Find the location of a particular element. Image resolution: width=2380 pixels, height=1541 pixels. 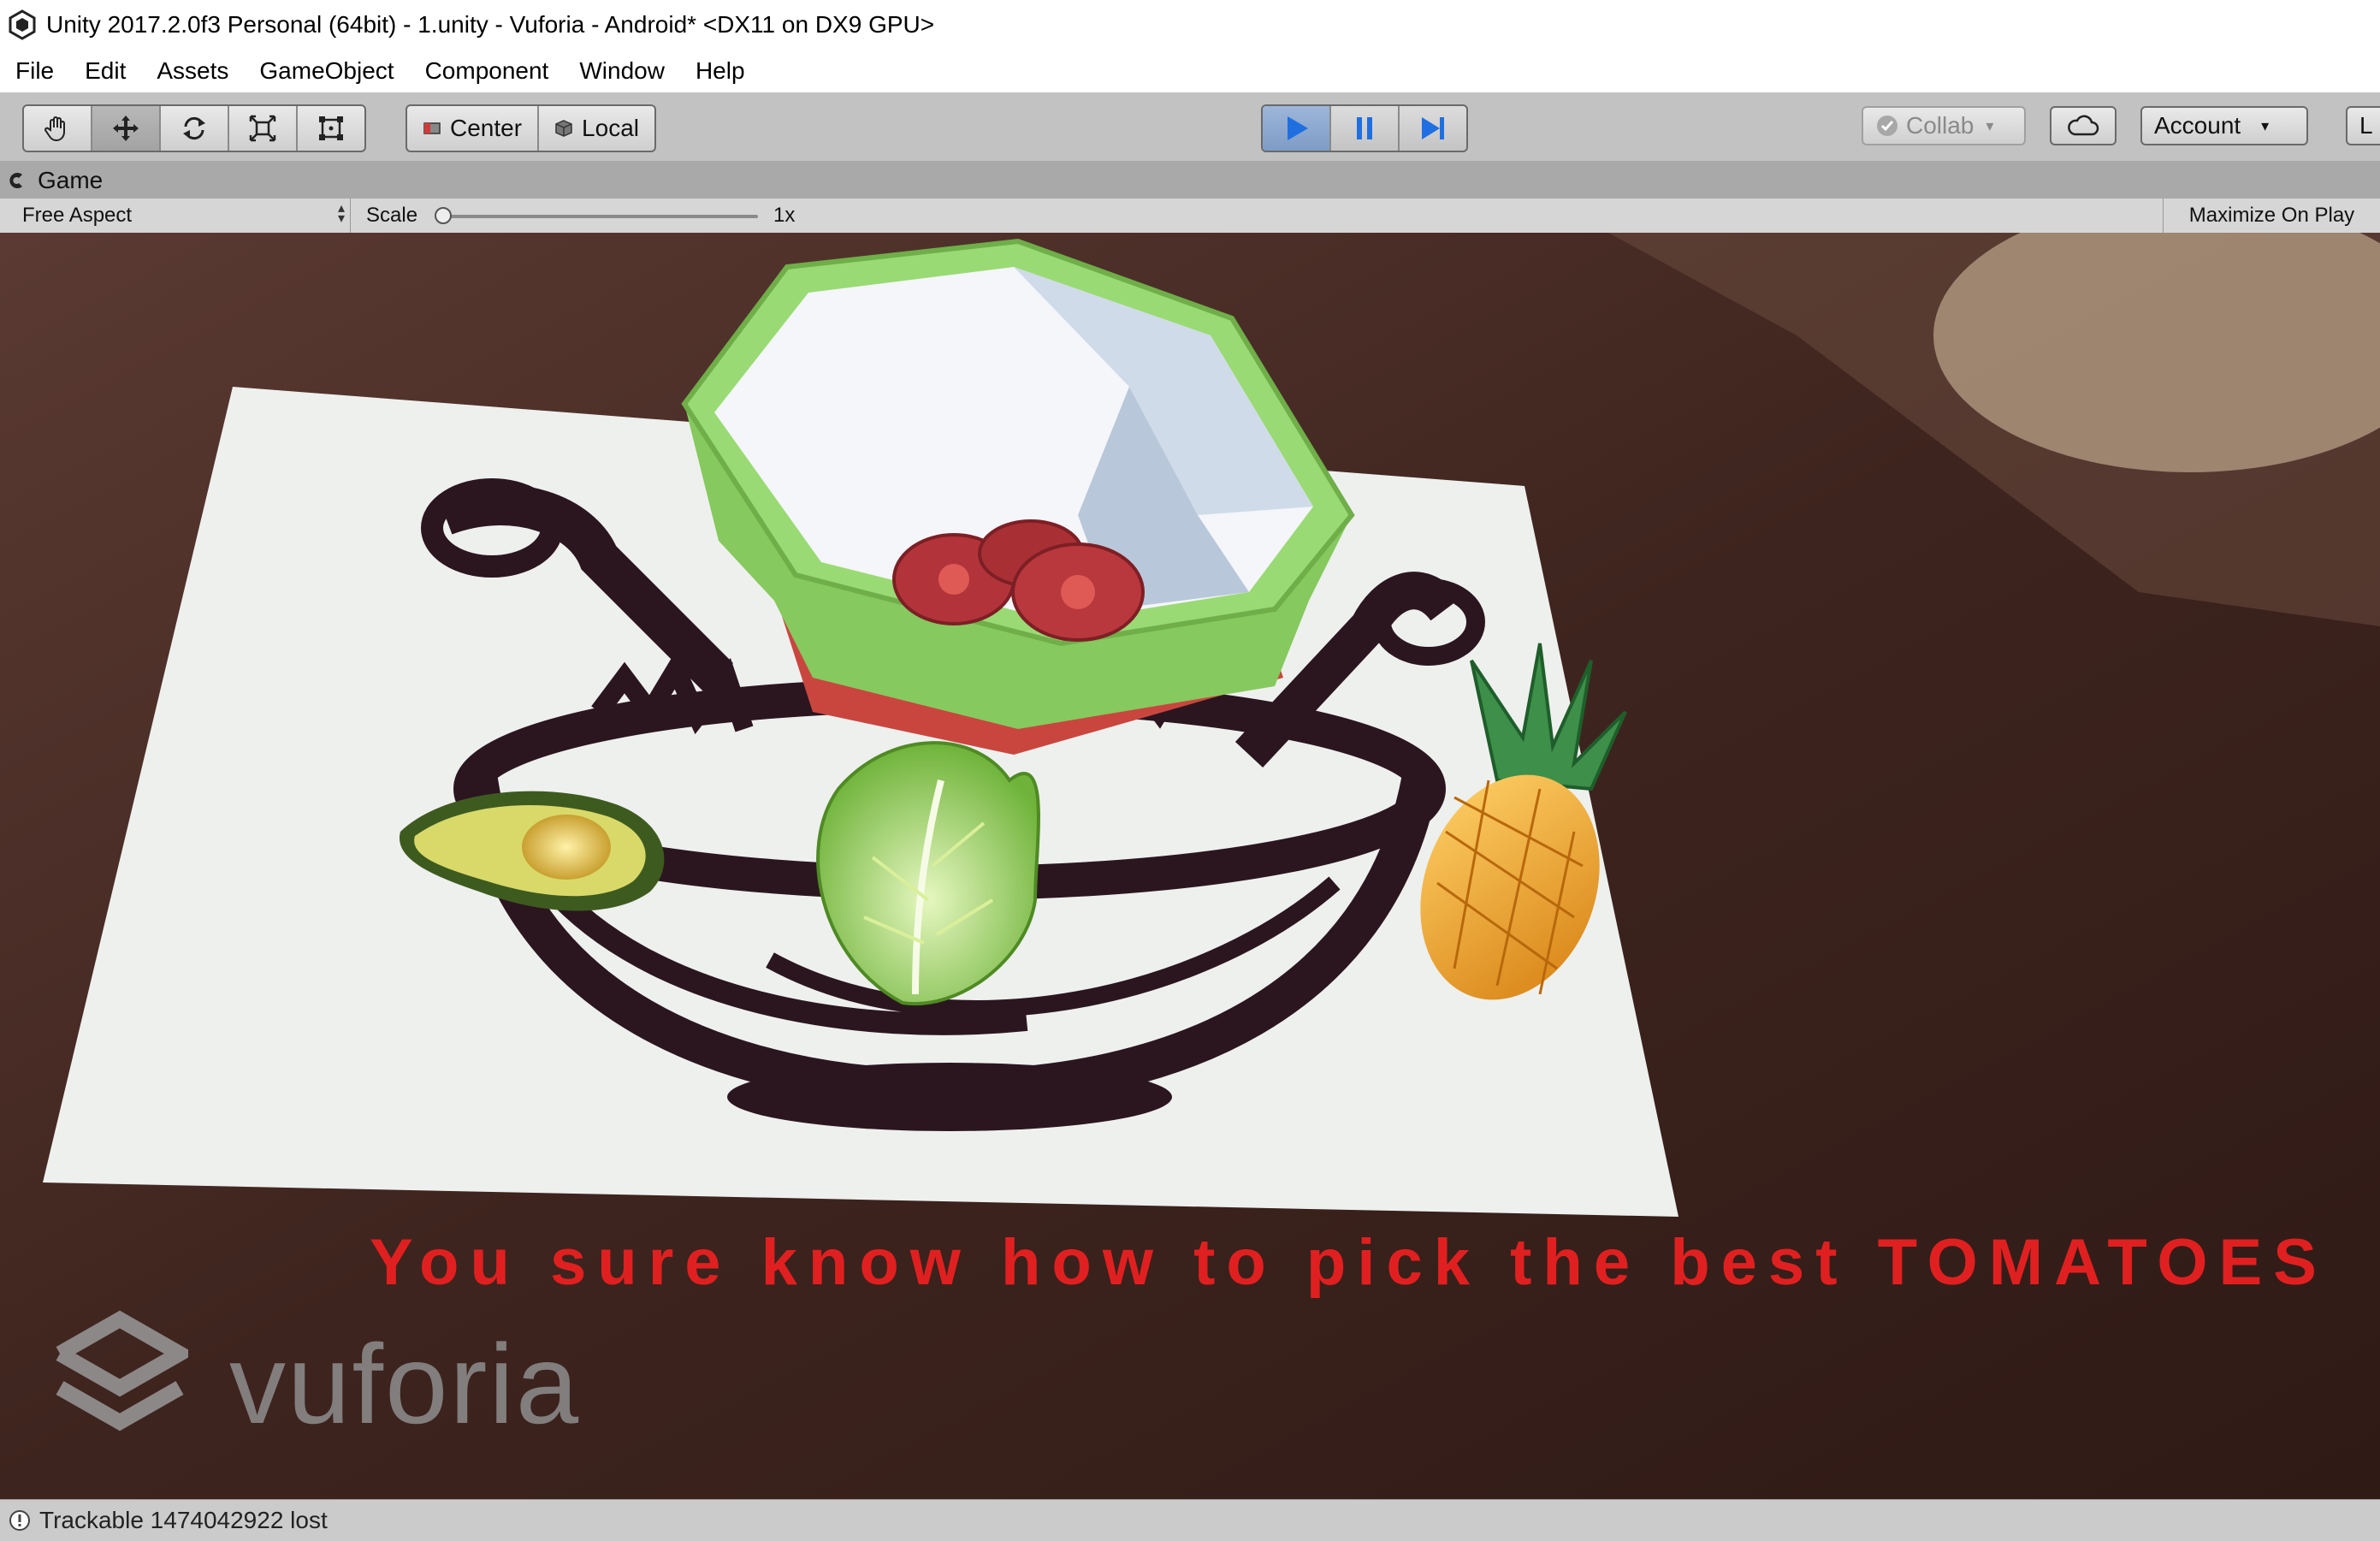

game-view-toolbar: Free Aspect ▴ ▾ Scale 1x Maximize On Play is located at coordinates (1190, 216).